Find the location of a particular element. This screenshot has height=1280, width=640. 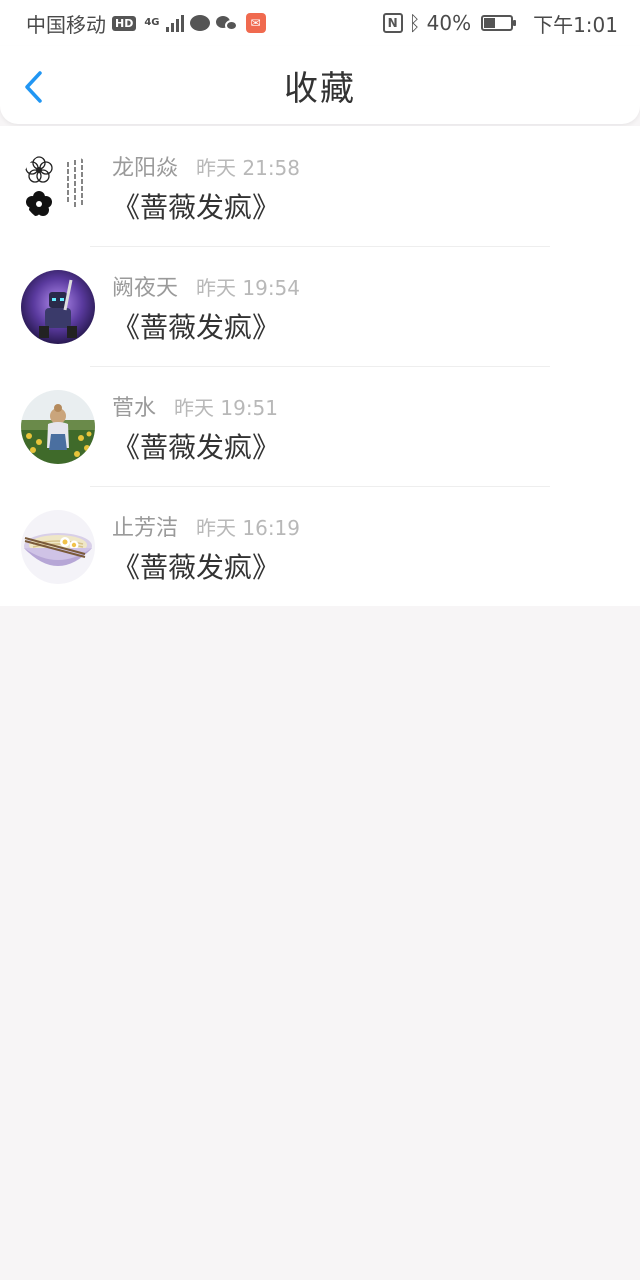

timestamp: 昨天 19:54 is located at coordinates (248, 288).